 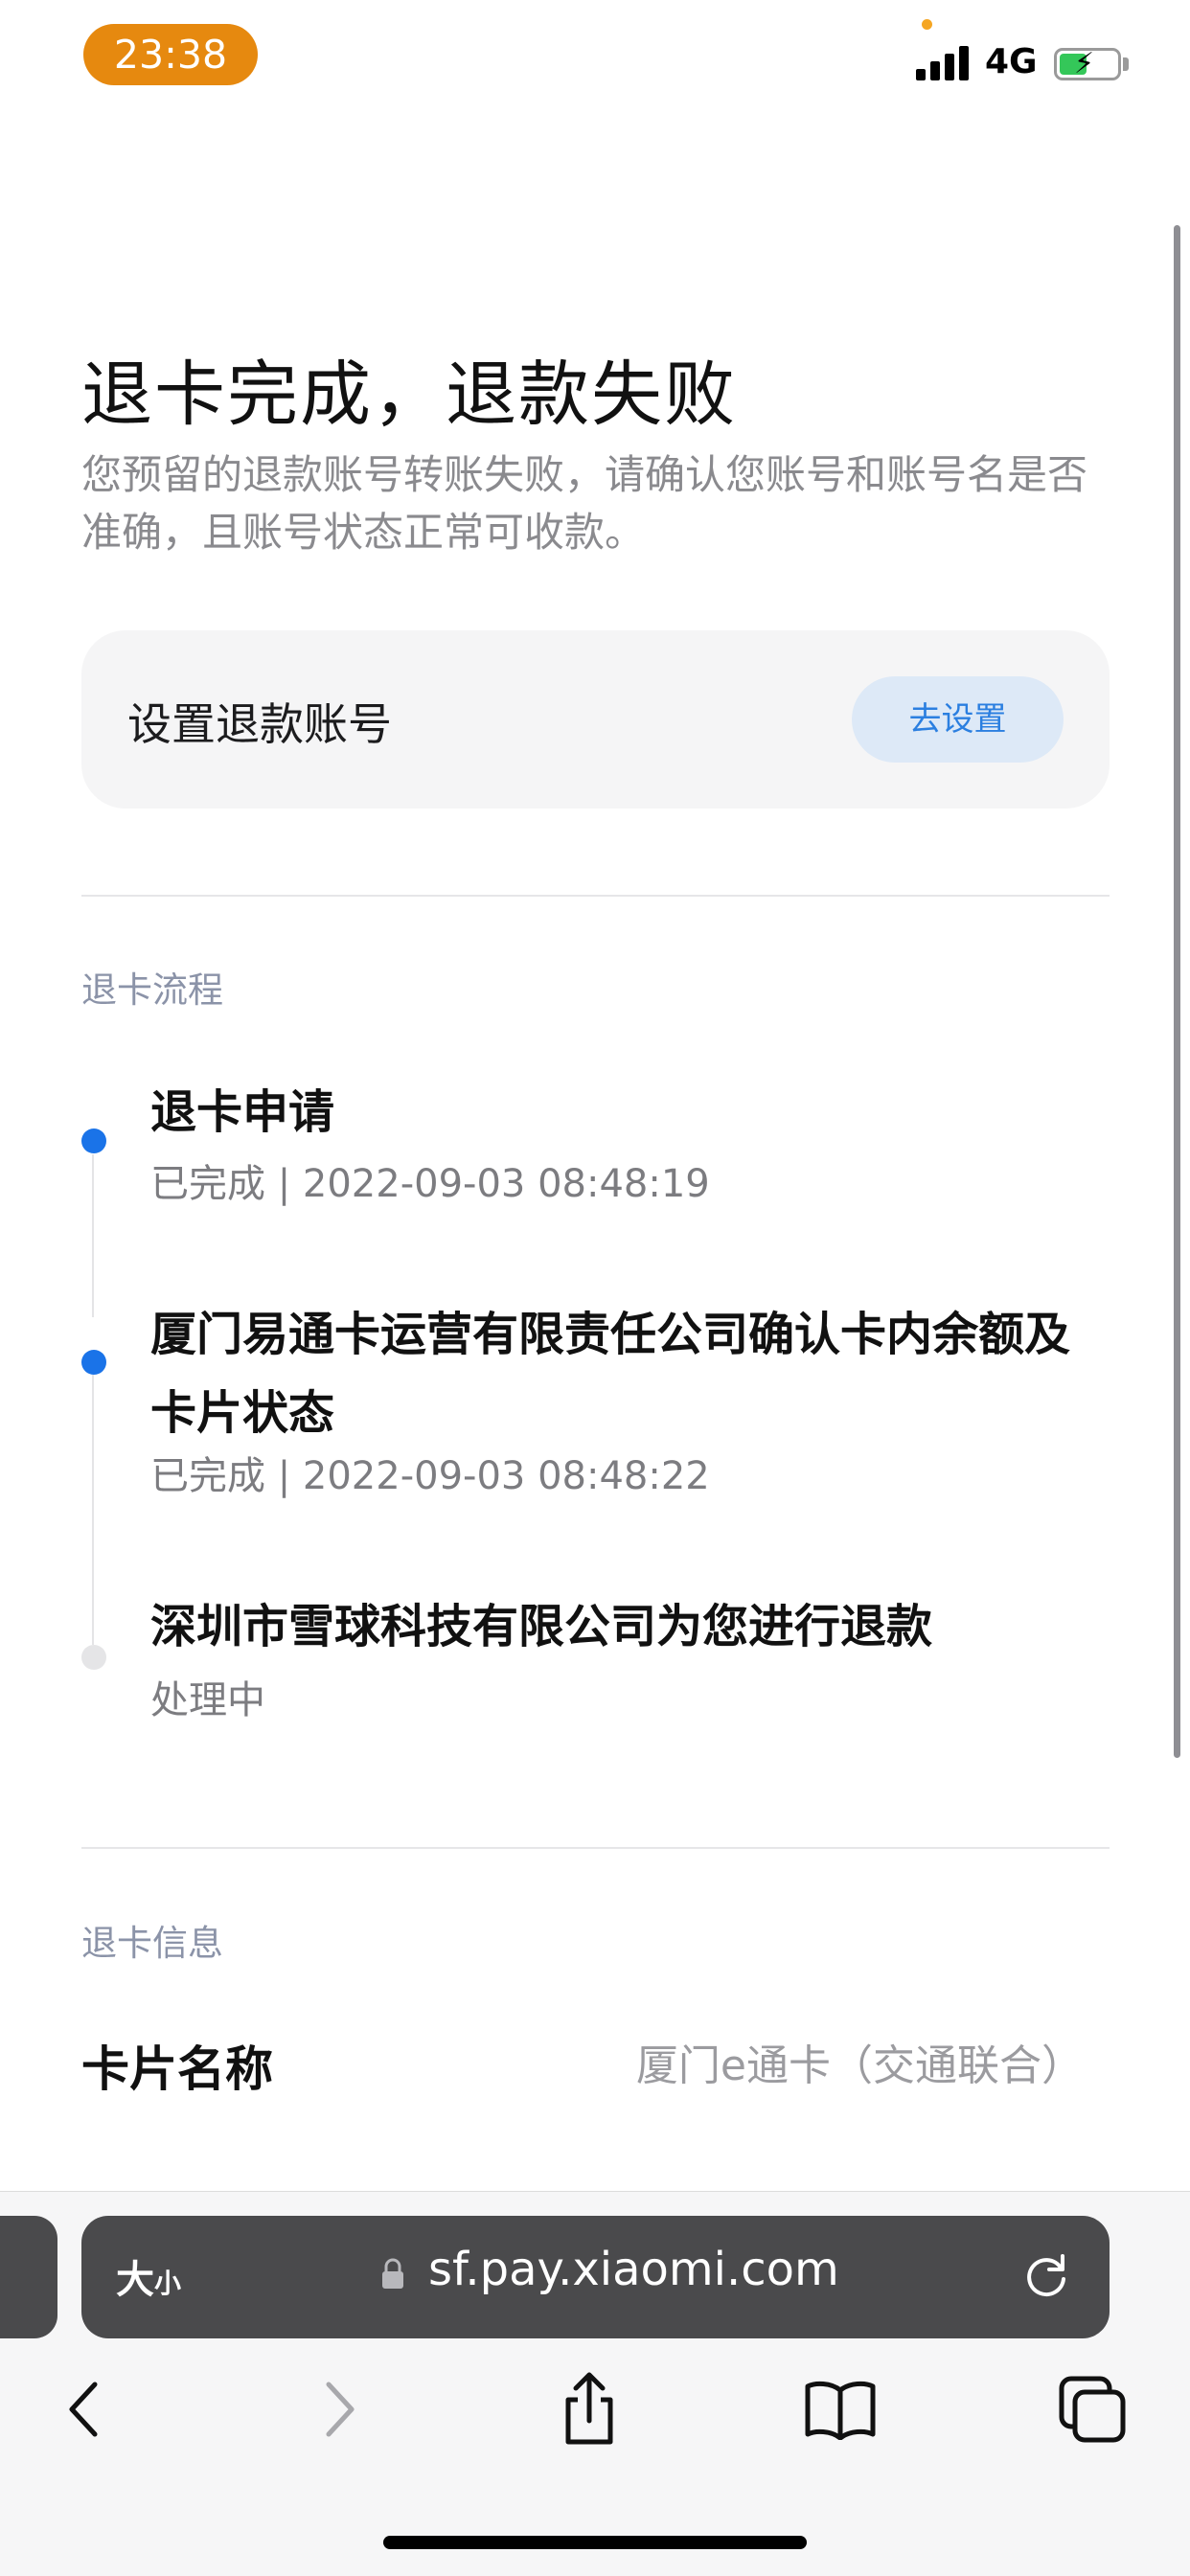 I want to click on timeline-dot-pending, so click(x=93, y=1657).